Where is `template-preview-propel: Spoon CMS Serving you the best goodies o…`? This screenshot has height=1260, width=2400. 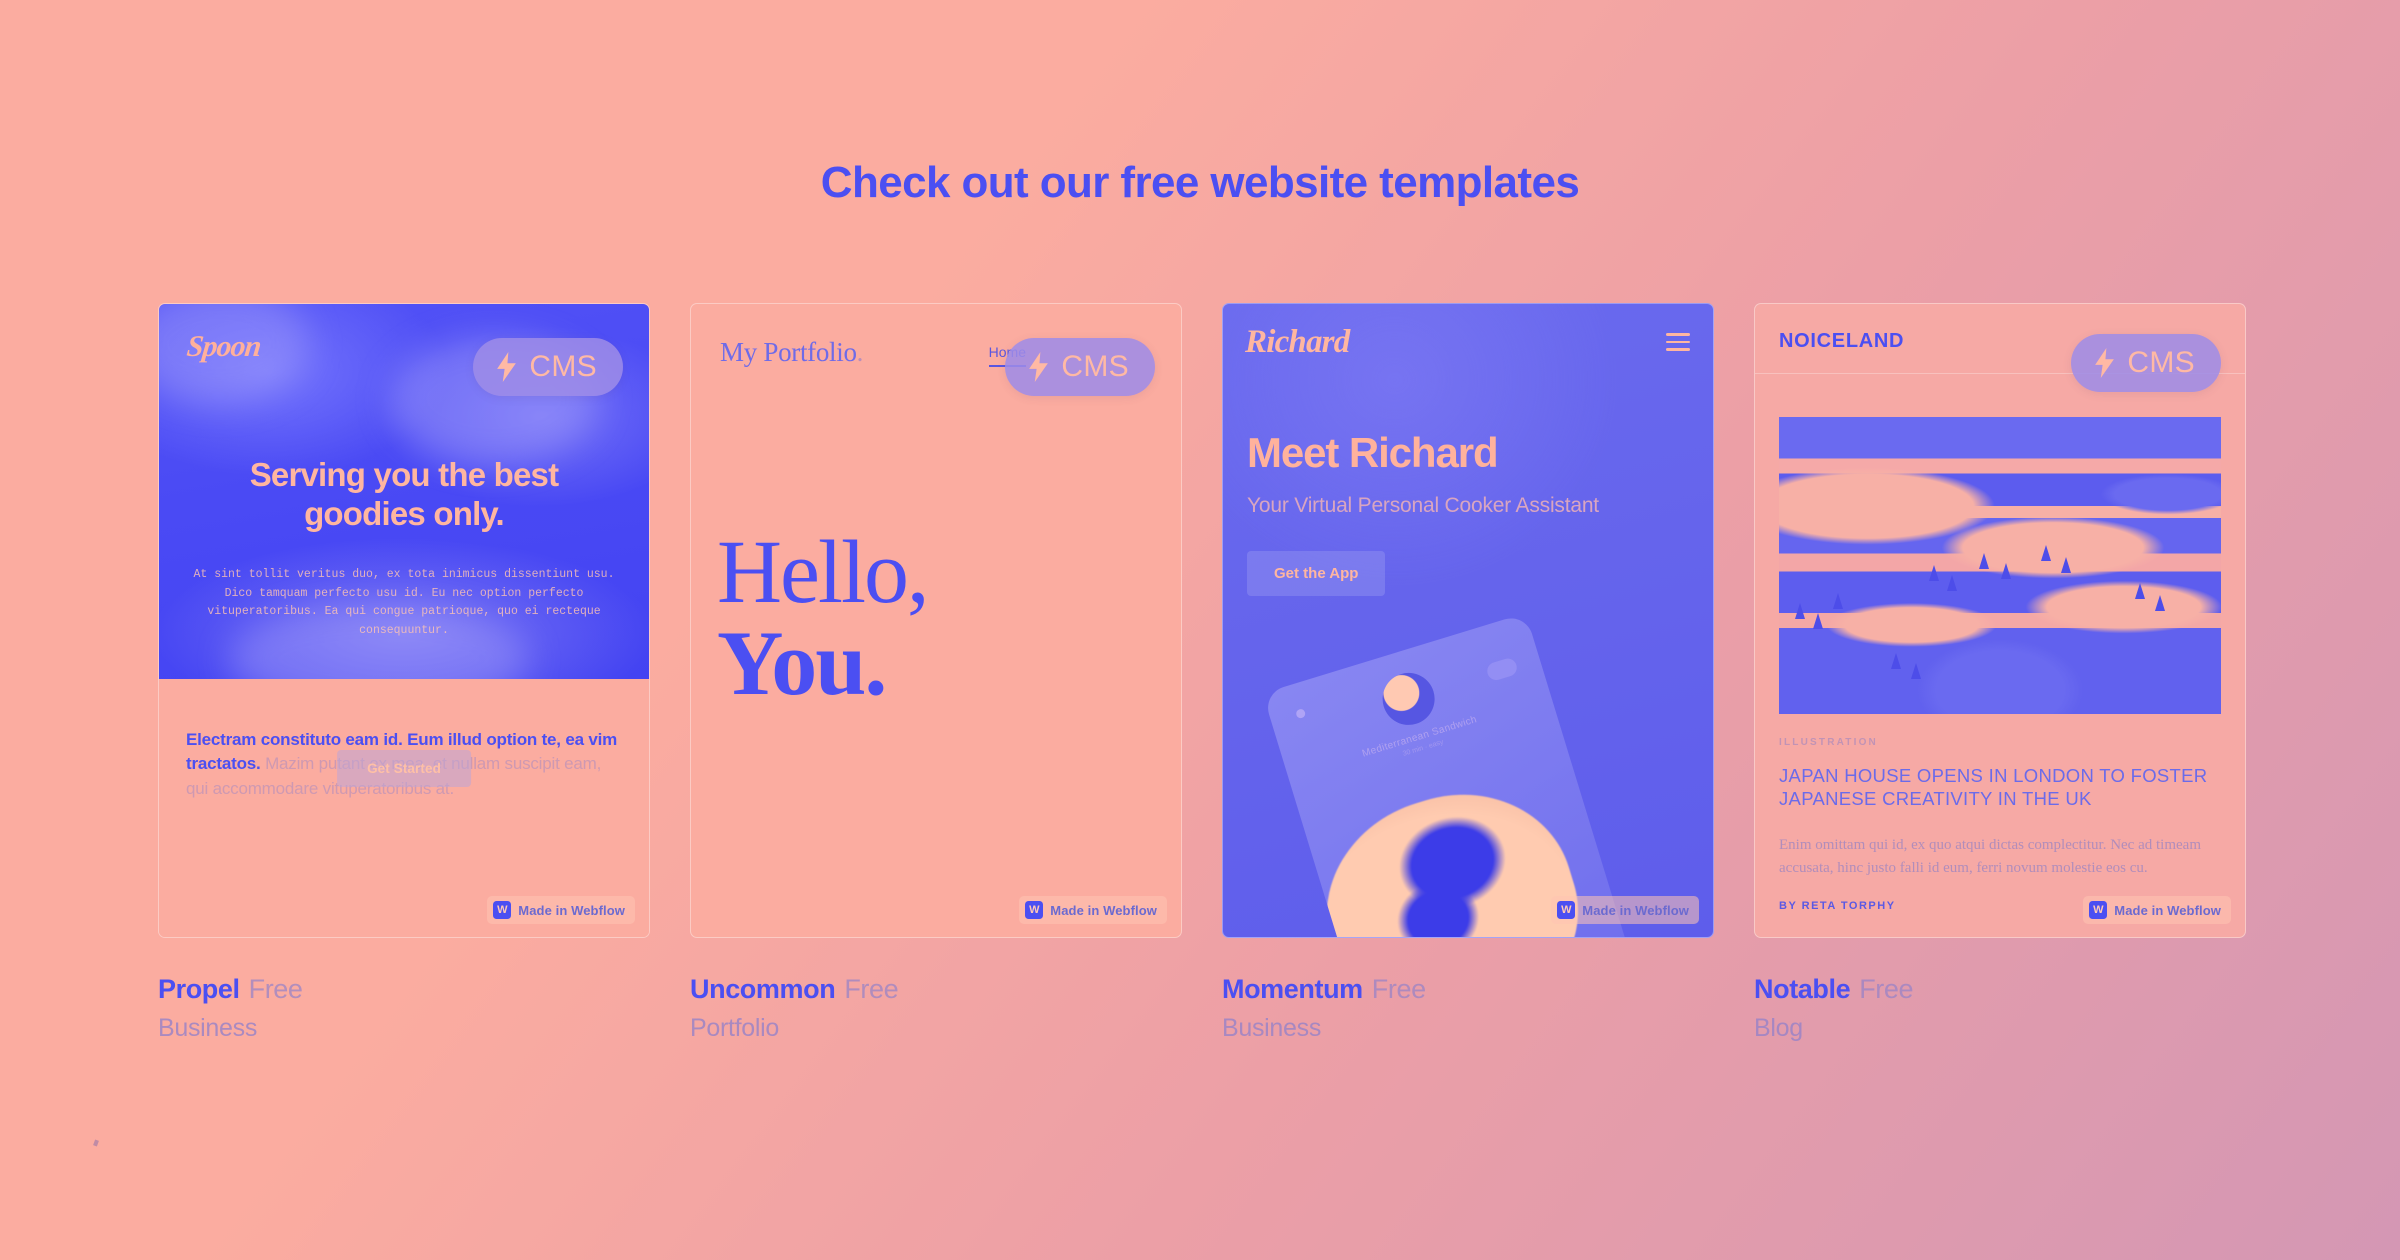
template-preview-propel: Spoon CMS Serving you the best goodies o… is located at coordinates (404, 620).